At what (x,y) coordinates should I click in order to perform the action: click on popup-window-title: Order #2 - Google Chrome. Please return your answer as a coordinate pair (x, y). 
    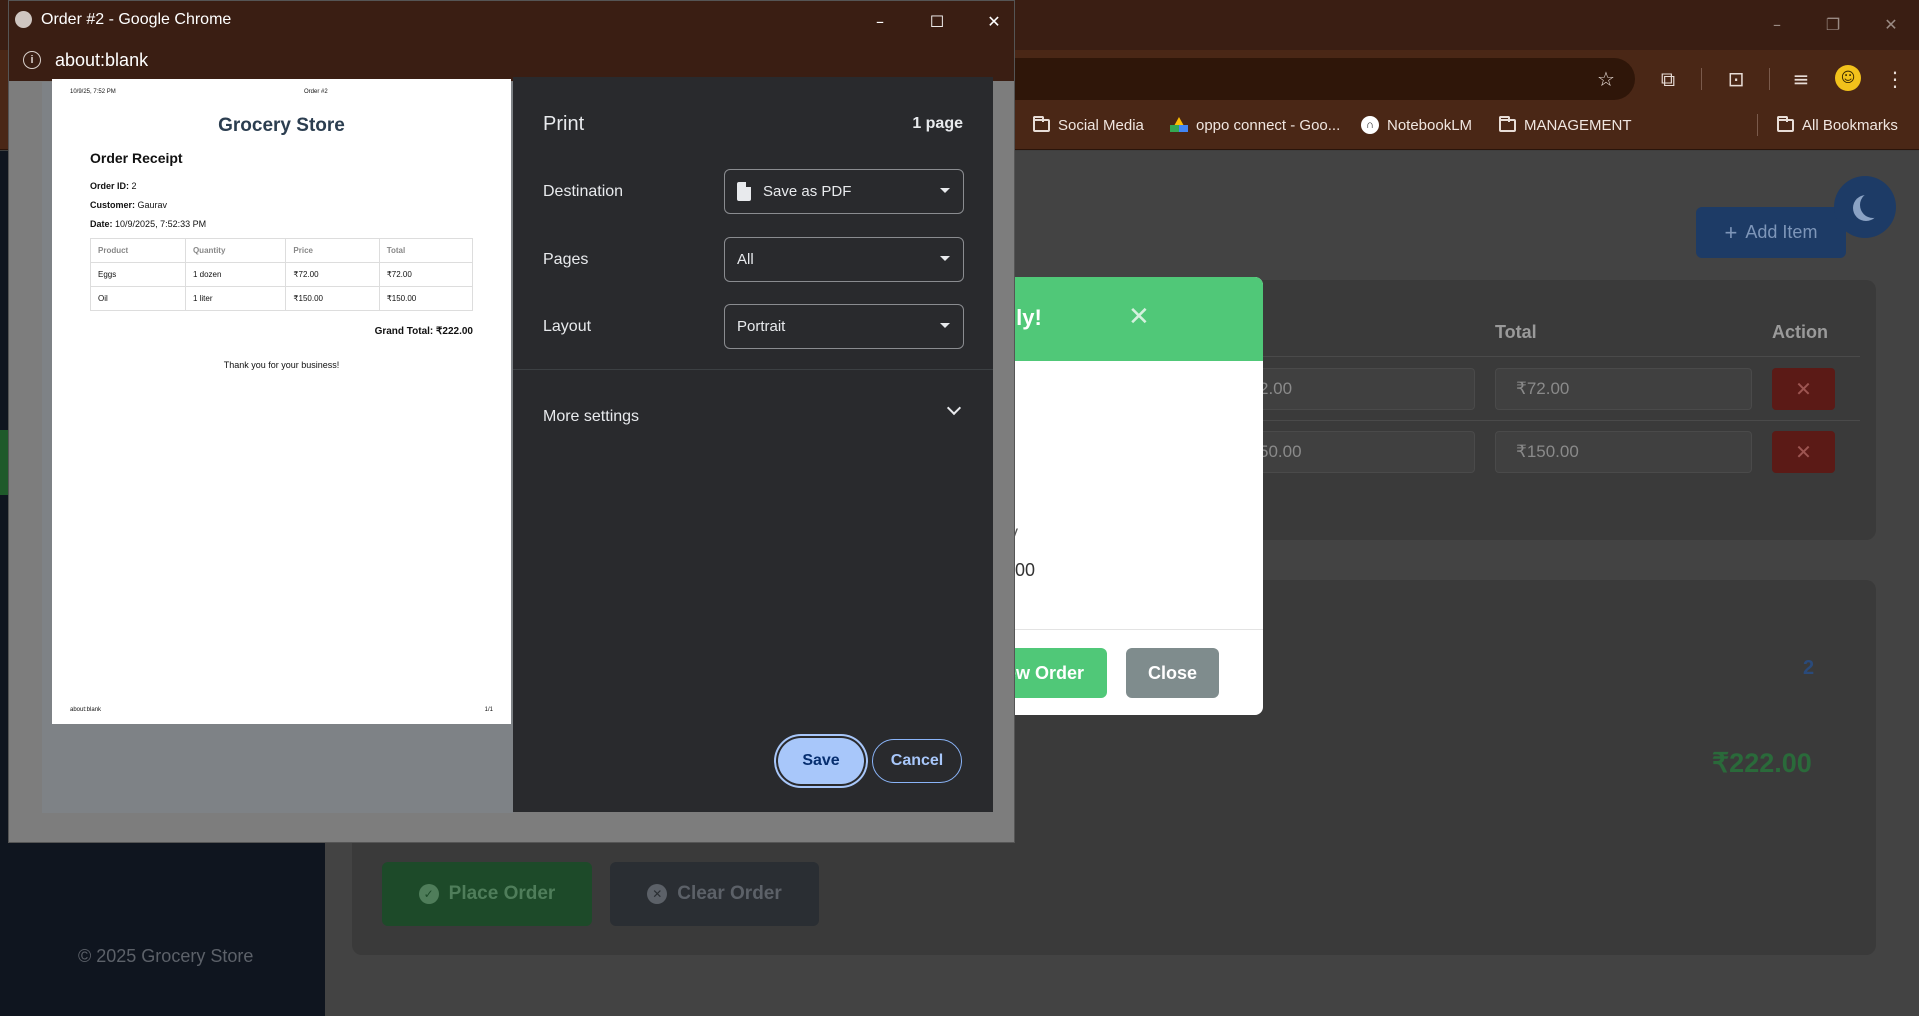
    Looking at the image, I should click on (136, 19).